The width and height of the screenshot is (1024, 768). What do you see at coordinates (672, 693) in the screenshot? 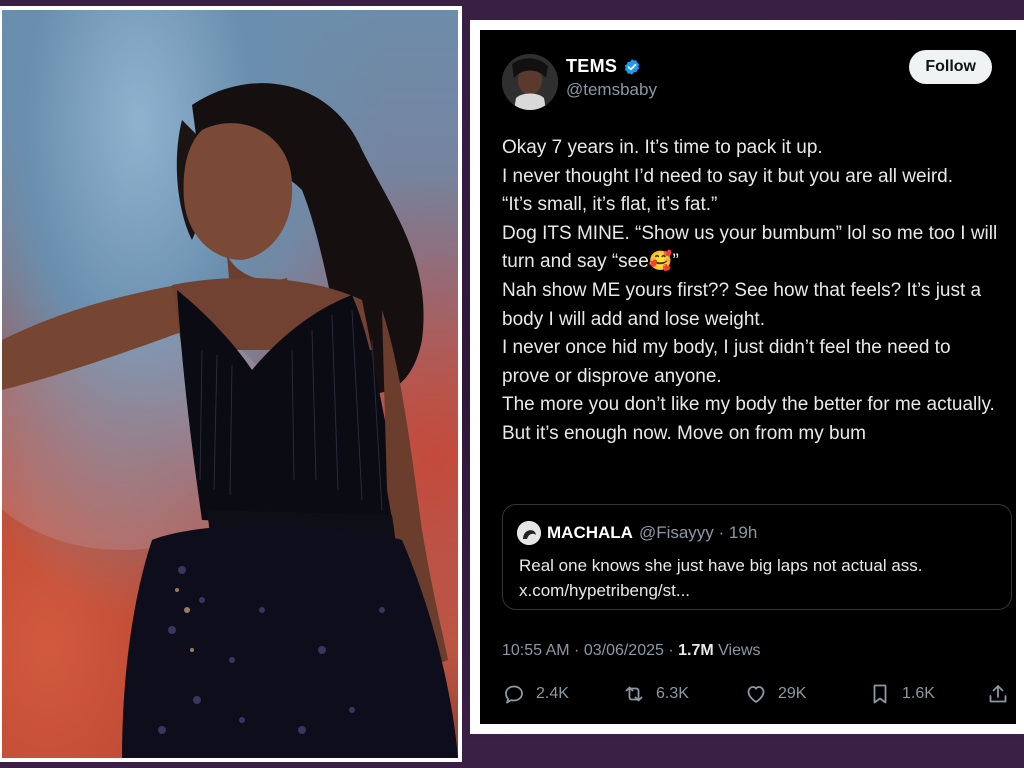
I see `repost-count: 6.3K` at bounding box center [672, 693].